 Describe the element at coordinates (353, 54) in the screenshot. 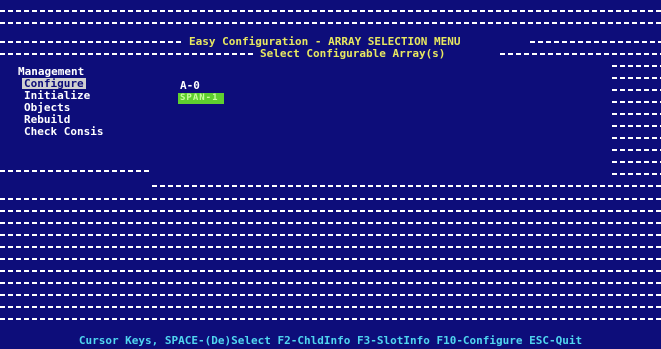

I see `submenu-title: Select Configurable Array(s)` at that location.